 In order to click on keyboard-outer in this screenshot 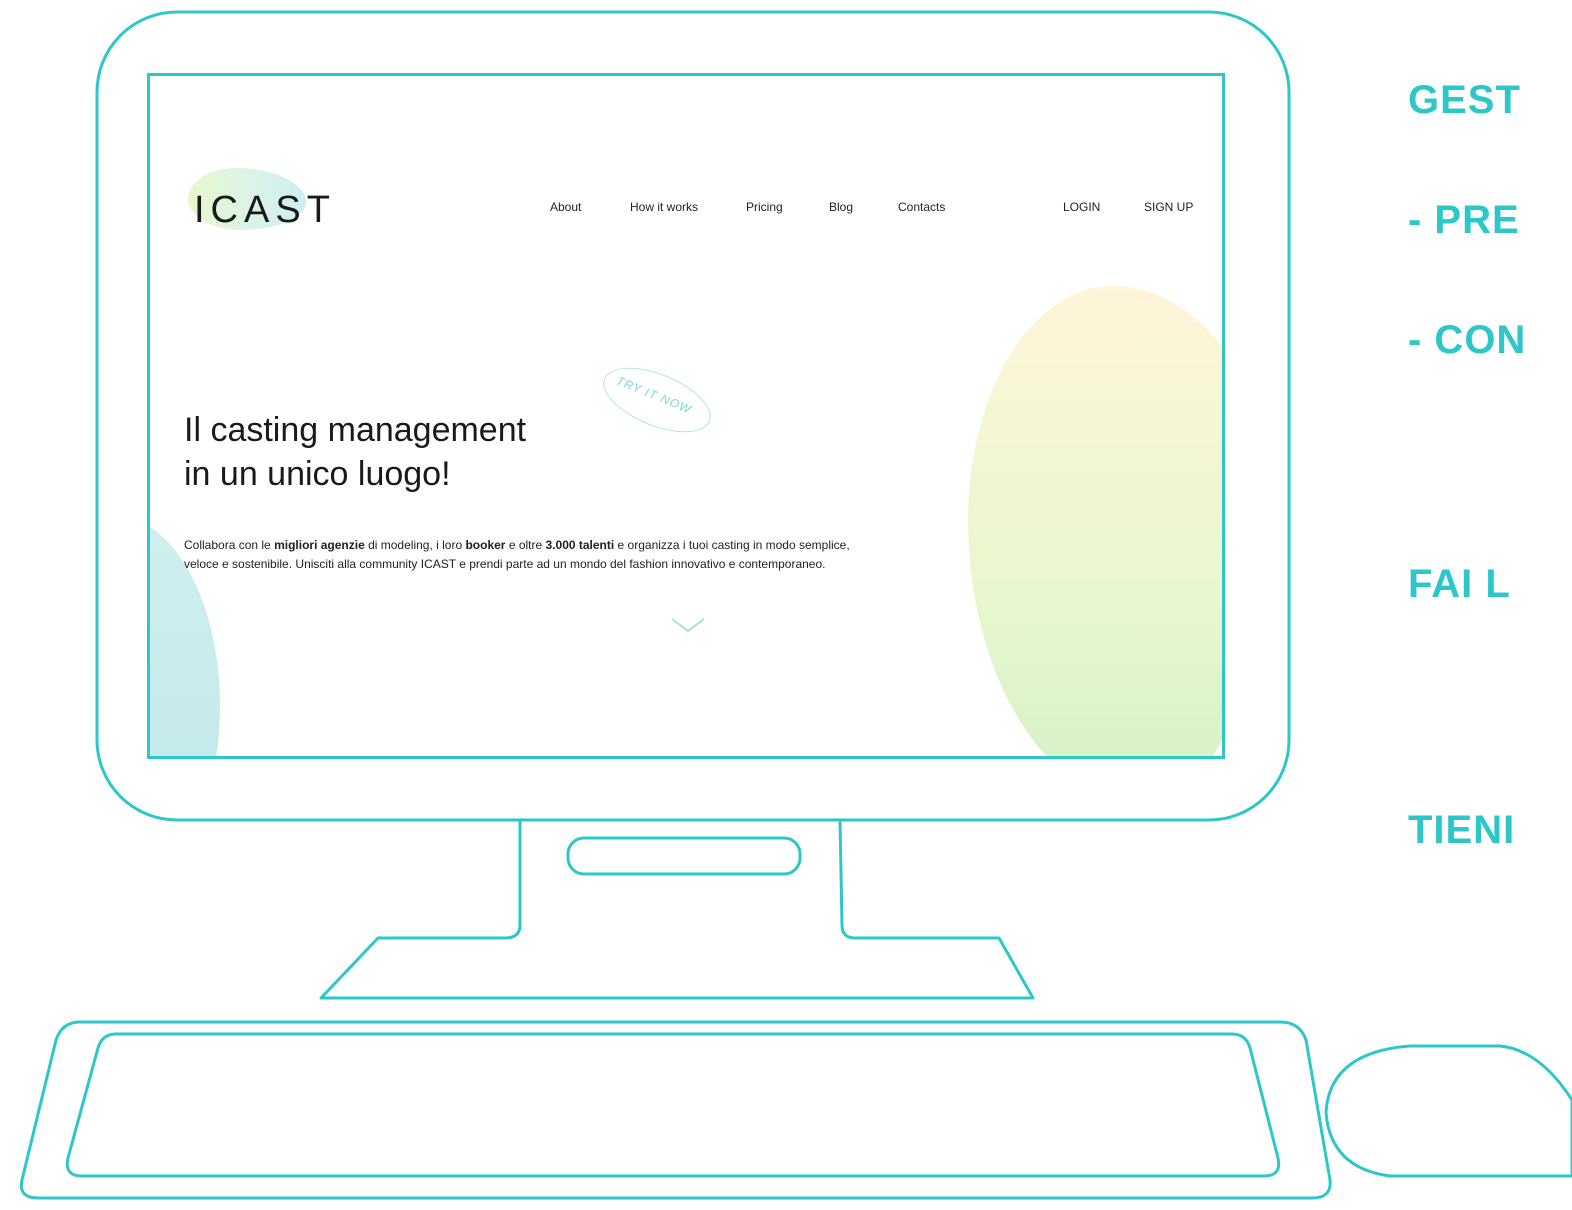, I will do `click(675, 1110)`.